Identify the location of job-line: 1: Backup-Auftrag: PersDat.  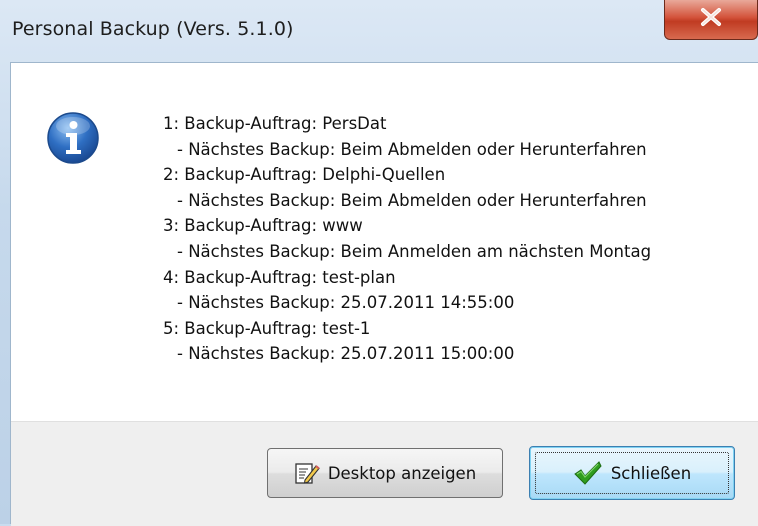
(275, 123).